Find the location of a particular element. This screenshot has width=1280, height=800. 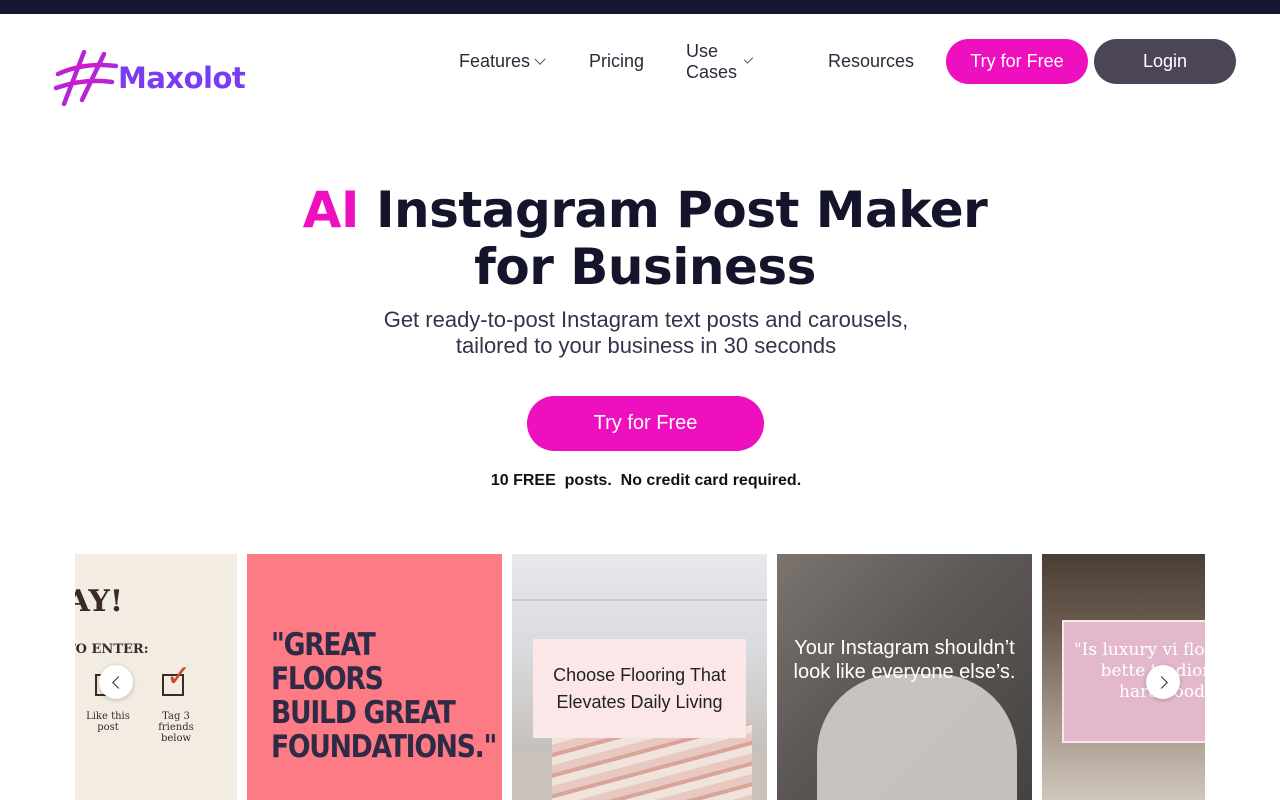

nav-pricing-label: Pricing is located at coordinates (617, 61).